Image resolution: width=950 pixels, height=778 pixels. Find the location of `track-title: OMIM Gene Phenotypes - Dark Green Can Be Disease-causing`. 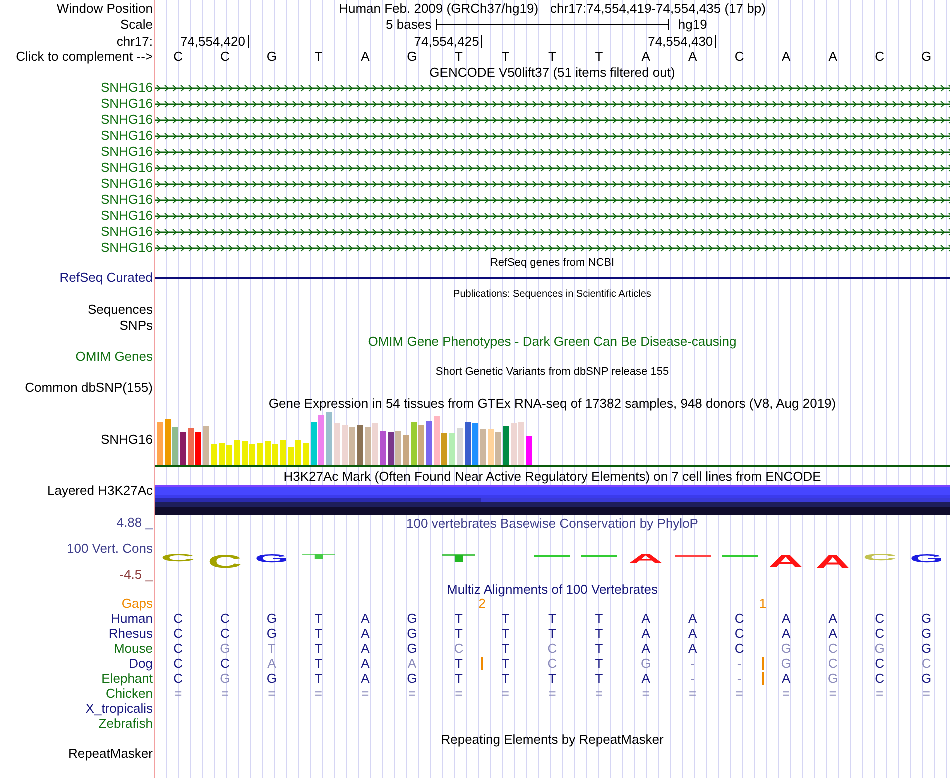

track-title: OMIM Gene Phenotypes - Dark Green Can Be Disease-causing is located at coordinates (552, 341).